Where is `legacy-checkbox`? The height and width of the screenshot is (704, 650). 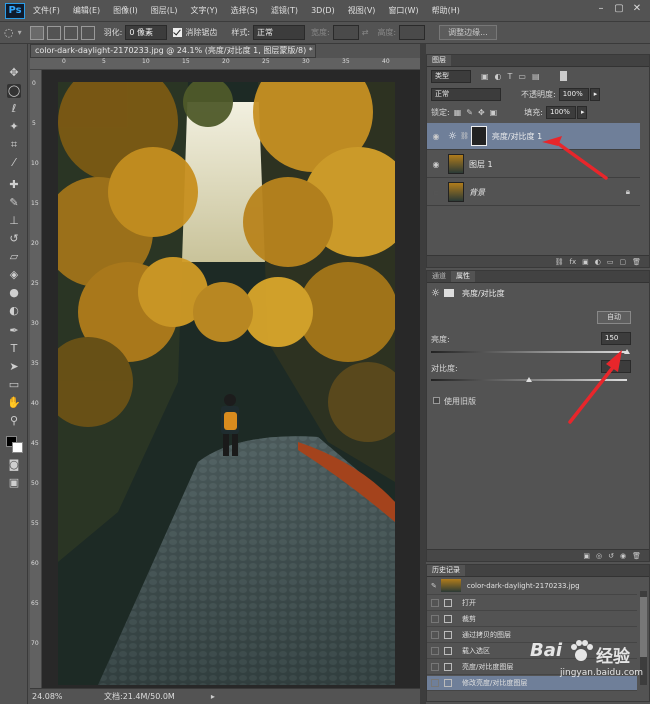
legacy-checkbox is located at coordinates (436, 400).